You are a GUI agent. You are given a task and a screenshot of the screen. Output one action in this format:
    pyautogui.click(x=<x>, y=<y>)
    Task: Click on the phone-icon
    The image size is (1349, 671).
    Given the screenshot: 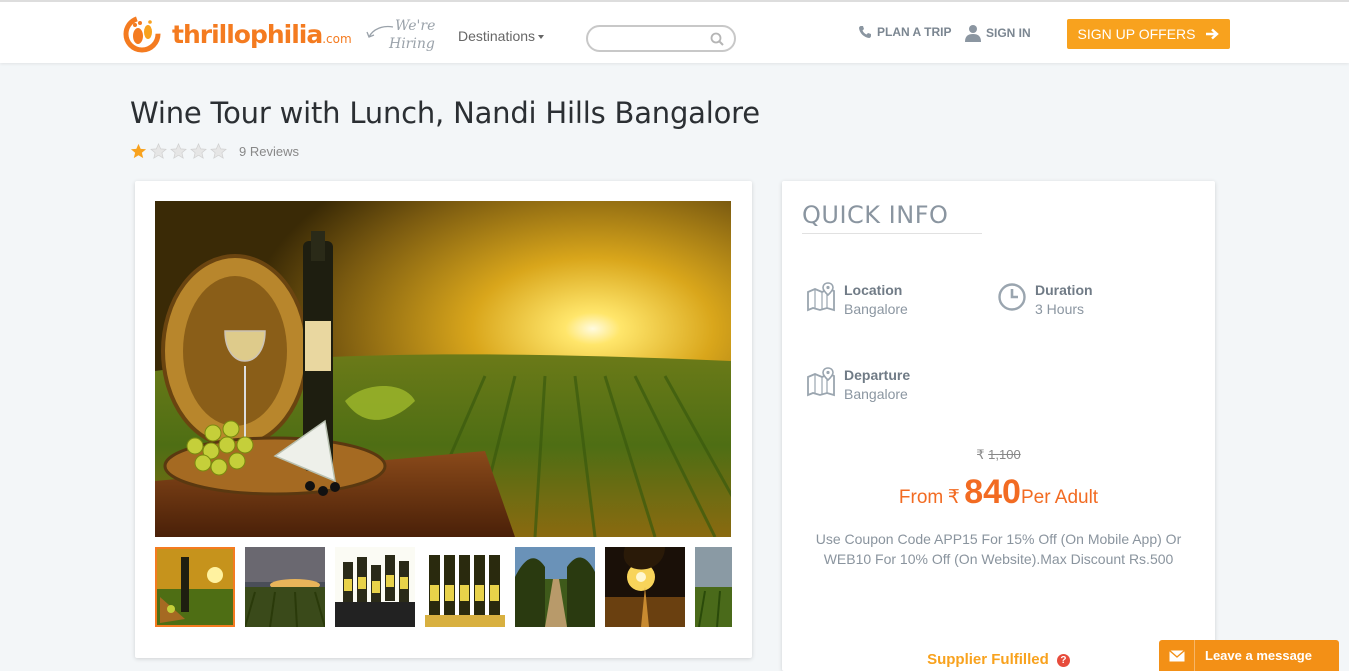 What is the action you would take?
    pyautogui.click(x=865, y=32)
    